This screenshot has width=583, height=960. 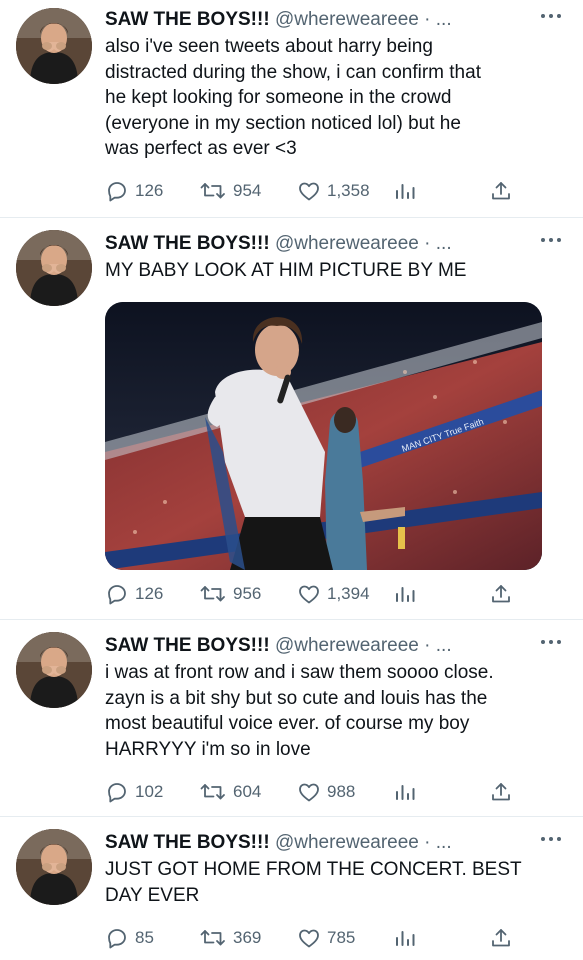 What do you see at coordinates (247, 937) in the screenshot?
I see `retweet-count: 369` at bounding box center [247, 937].